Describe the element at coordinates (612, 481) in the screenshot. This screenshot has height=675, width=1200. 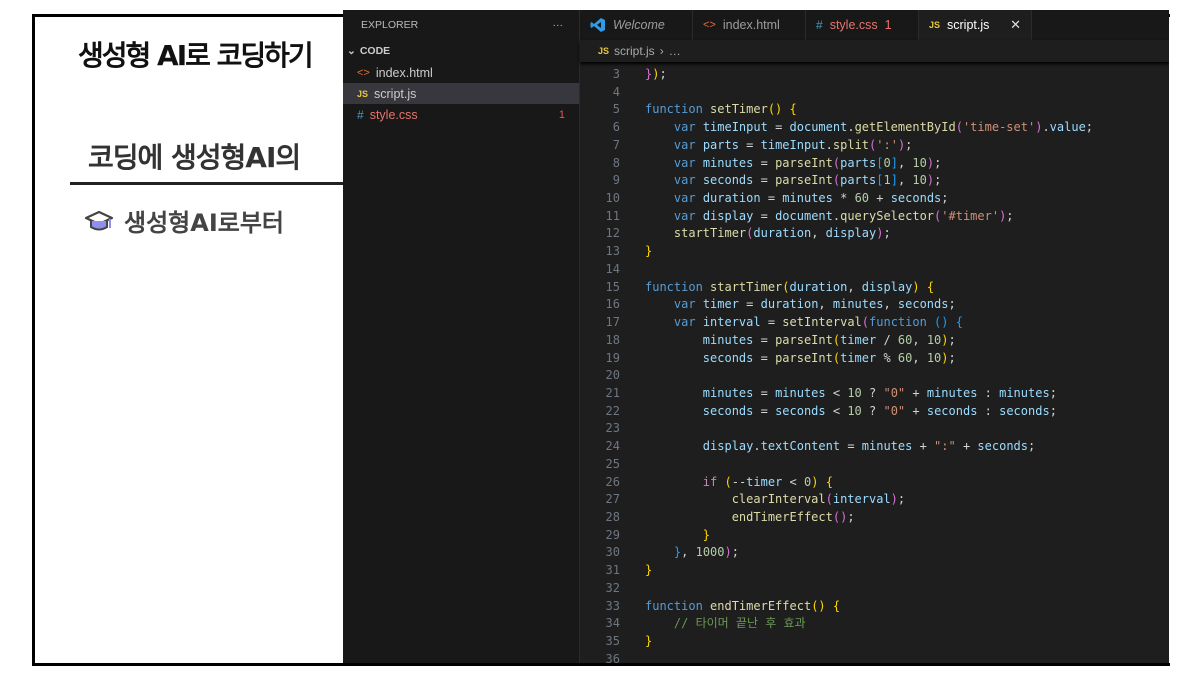
I see `line-number: 26` at that location.